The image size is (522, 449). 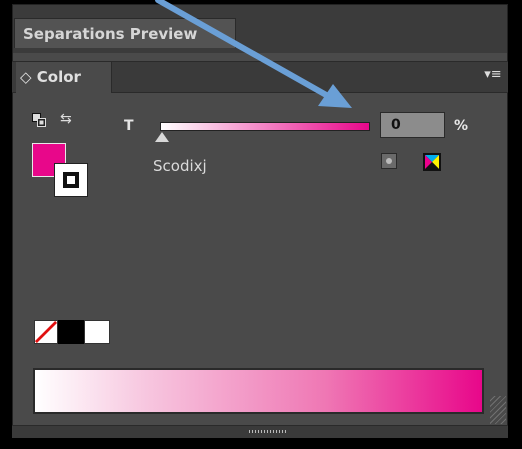 What do you see at coordinates (125, 33) in the screenshot?
I see `tab-separations-preview: Separations Preview` at bounding box center [125, 33].